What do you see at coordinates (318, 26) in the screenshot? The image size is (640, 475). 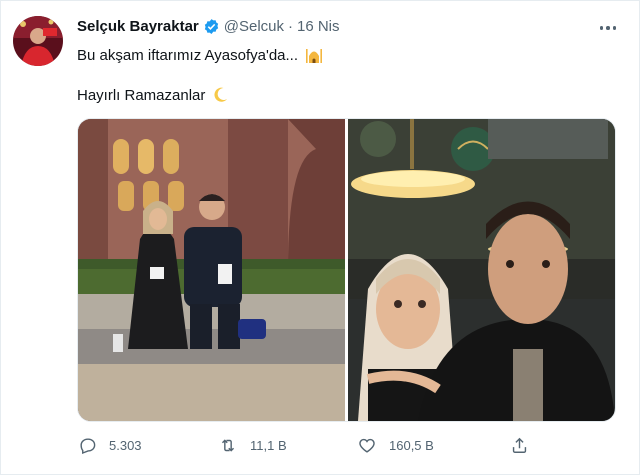 I see `tweet-date: 16 Nis` at bounding box center [318, 26].